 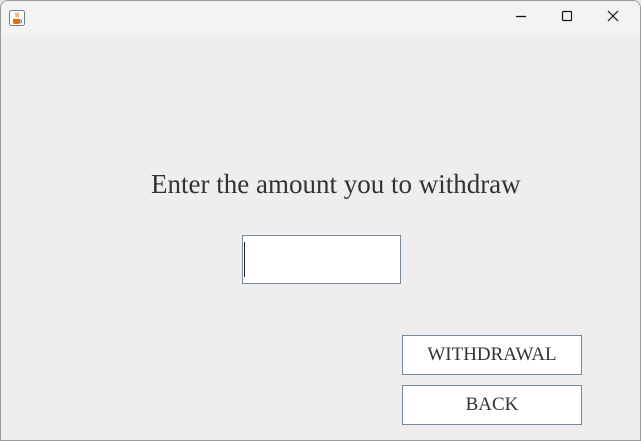 What do you see at coordinates (492, 355) in the screenshot?
I see `withdrawal-button: WITHDRAWAL` at bounding box center [492, 355].